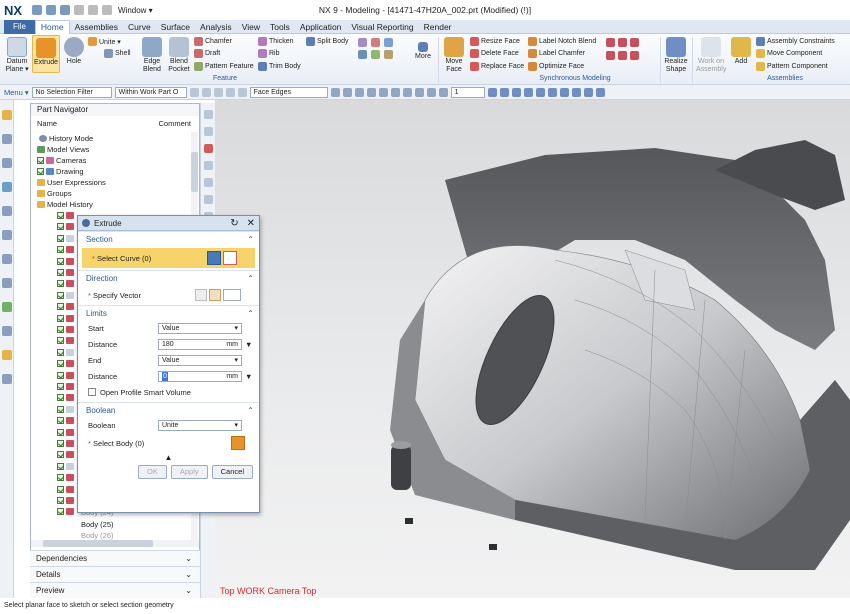 Image resolution: width=850 pixels, height=614 pixels. What do you see at coordinates (556, 66) in the screenshot?
I see `optimize-face-button: Optimize Face` at bounding box center [556, 66].